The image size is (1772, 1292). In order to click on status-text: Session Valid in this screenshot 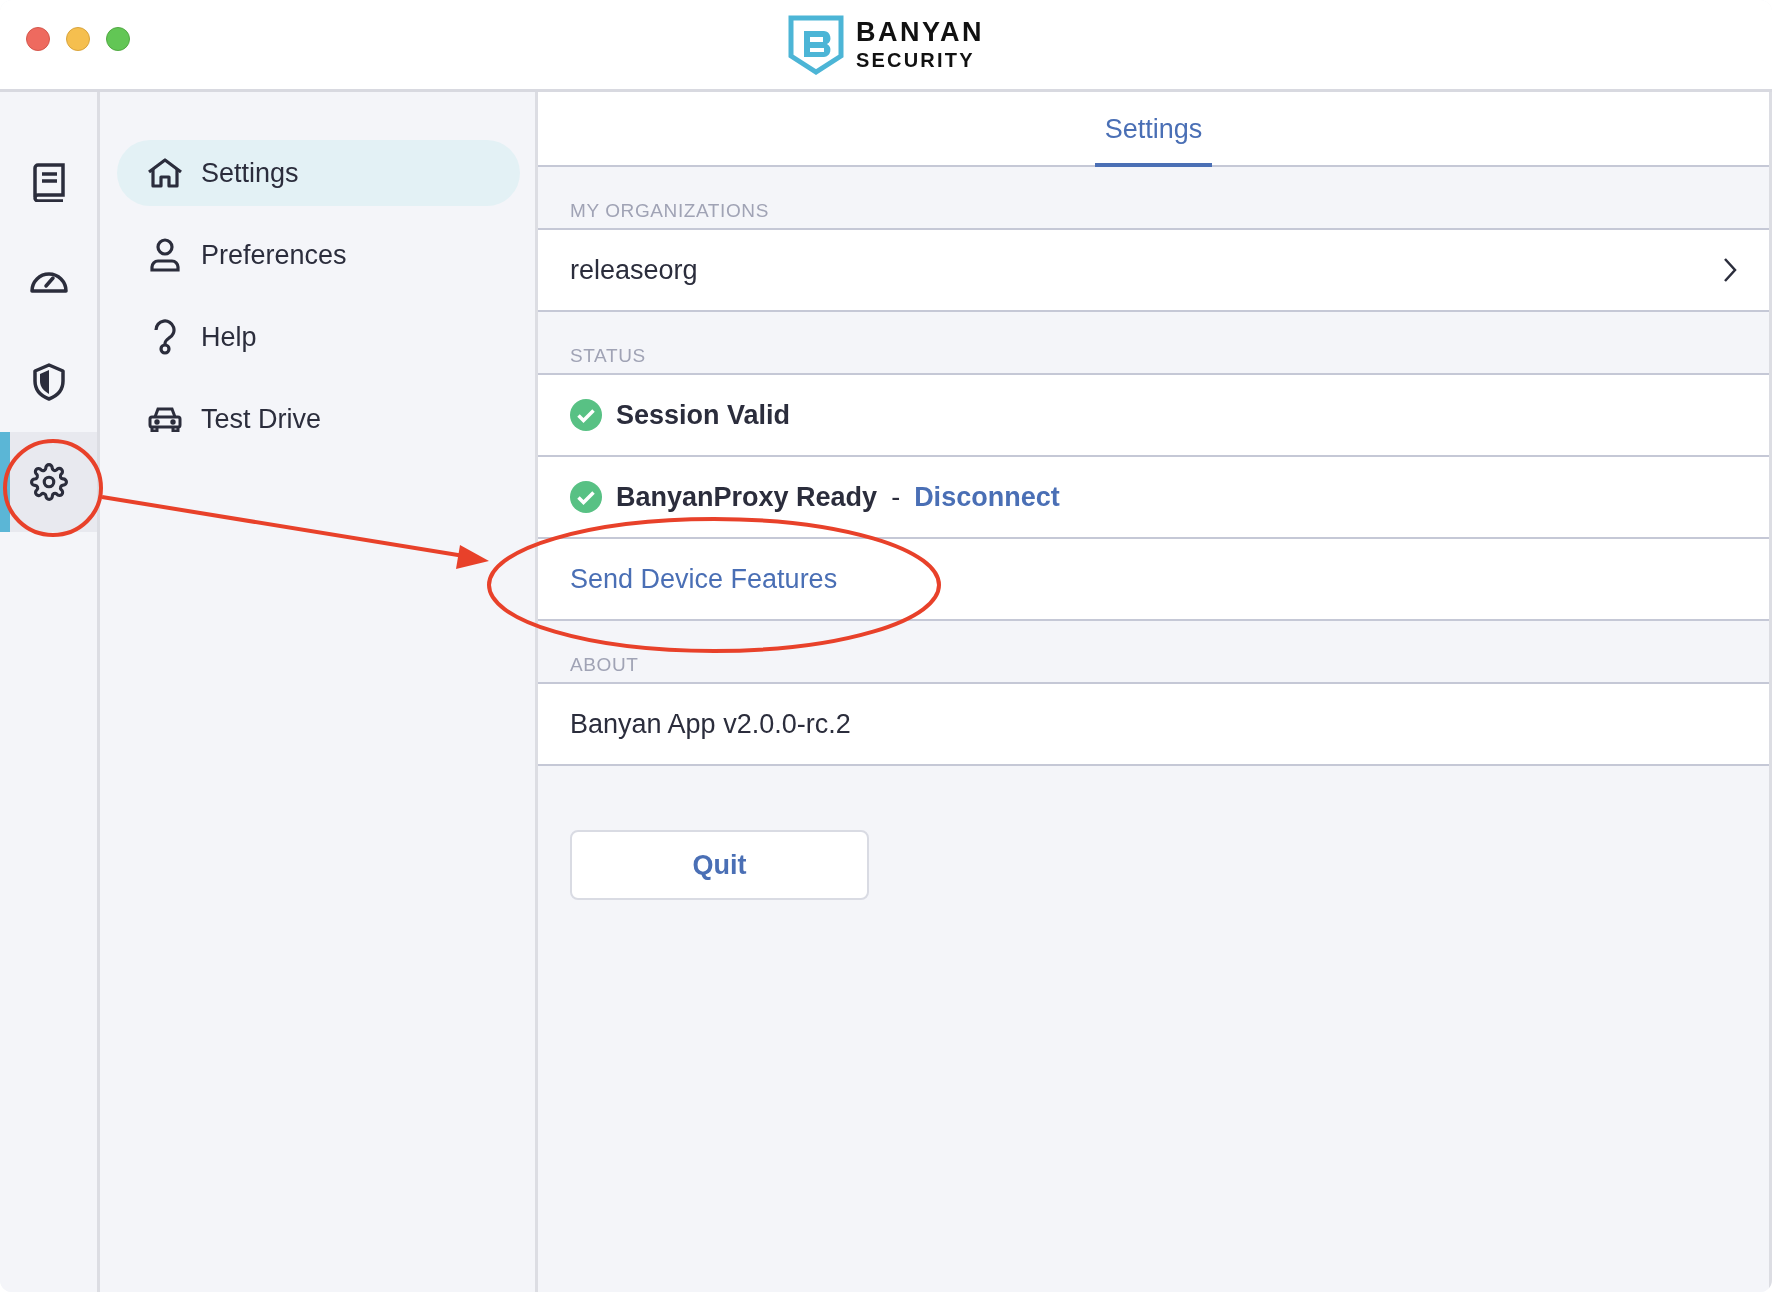, I will do `click(703, 415)`.